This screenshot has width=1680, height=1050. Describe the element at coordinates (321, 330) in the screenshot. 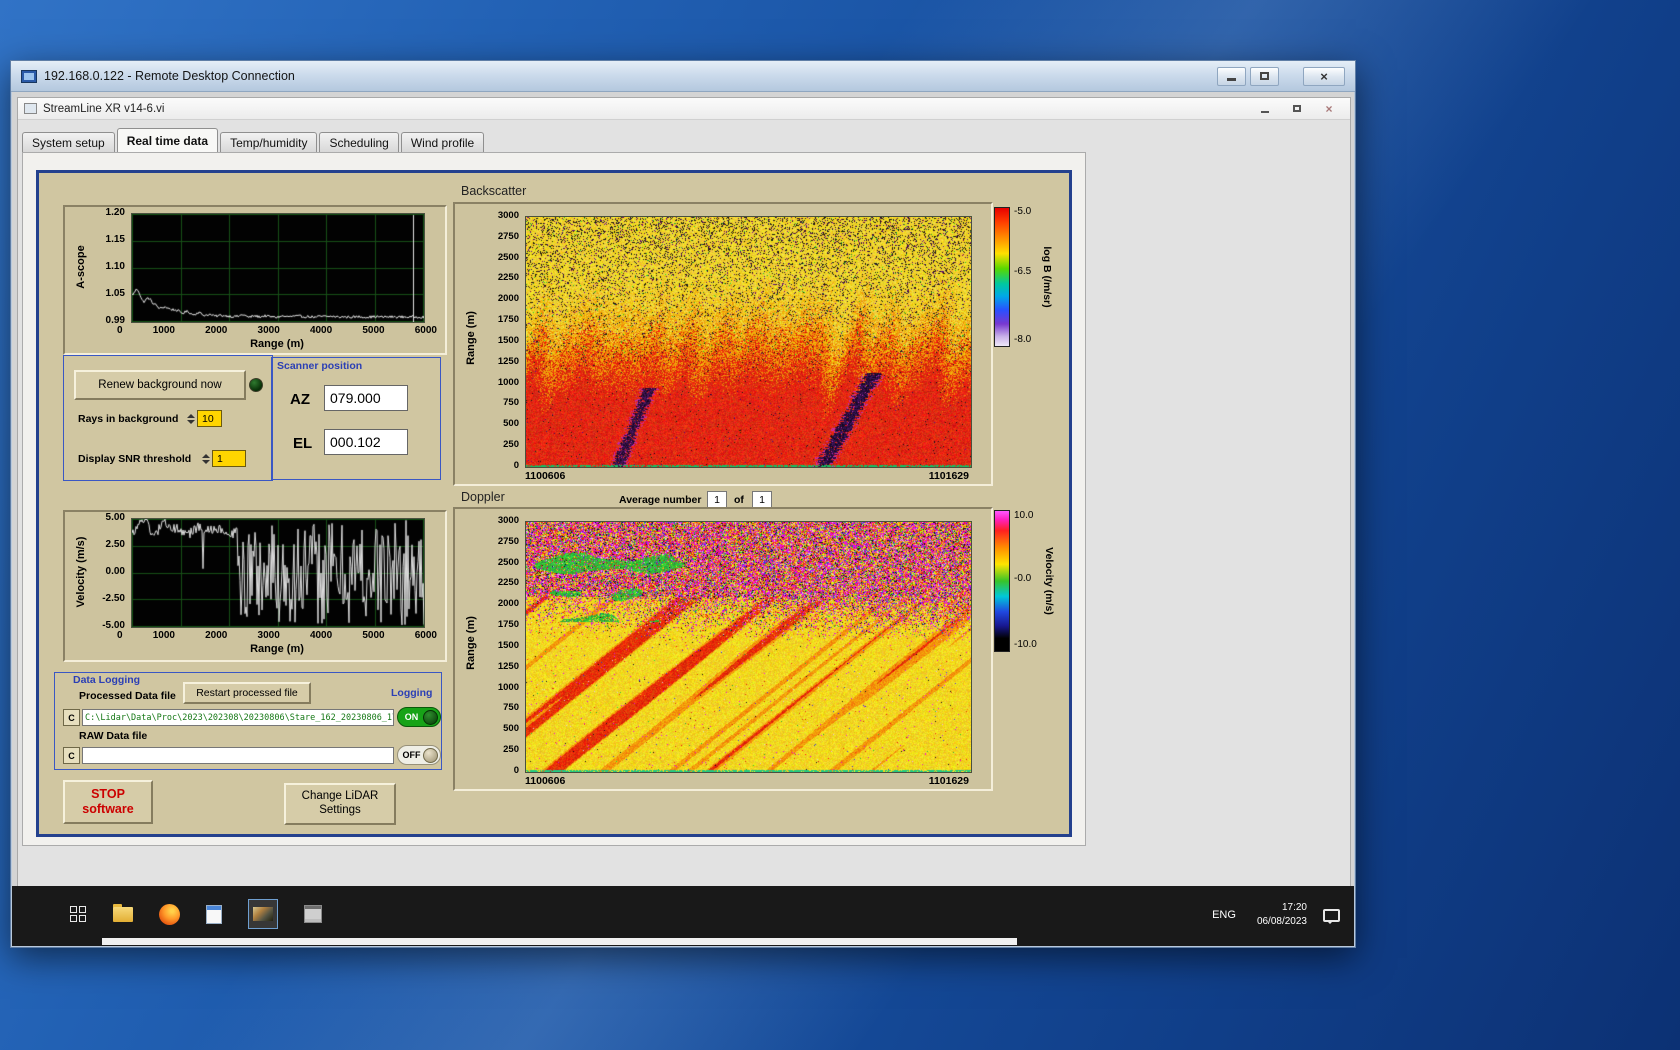

I see `ascope-x-tick: 4000` at that location.